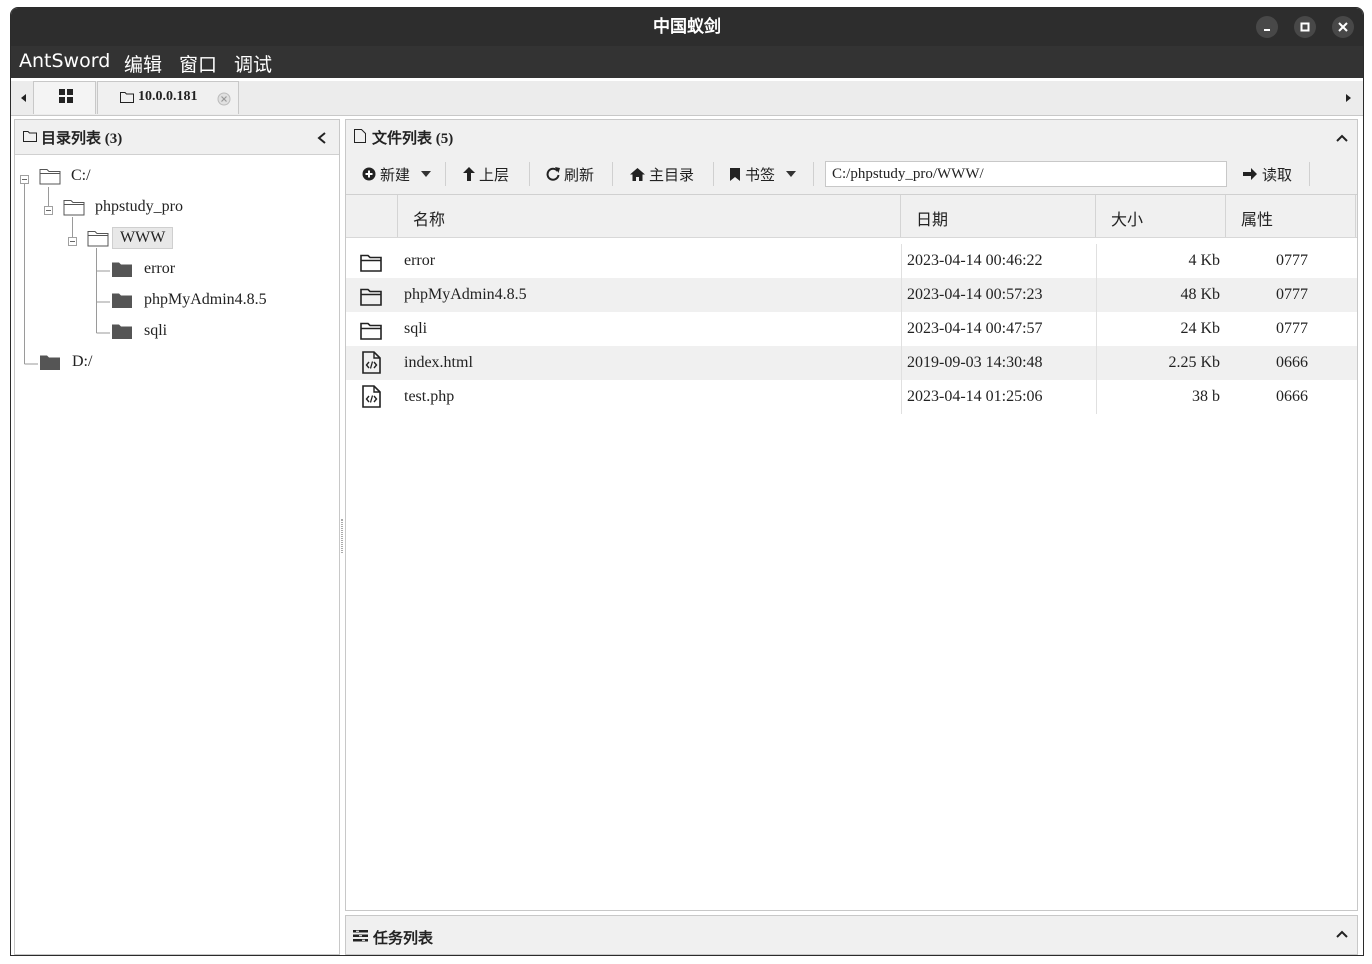  I want to click on menu-edit: 编辑, so click(143, 63).